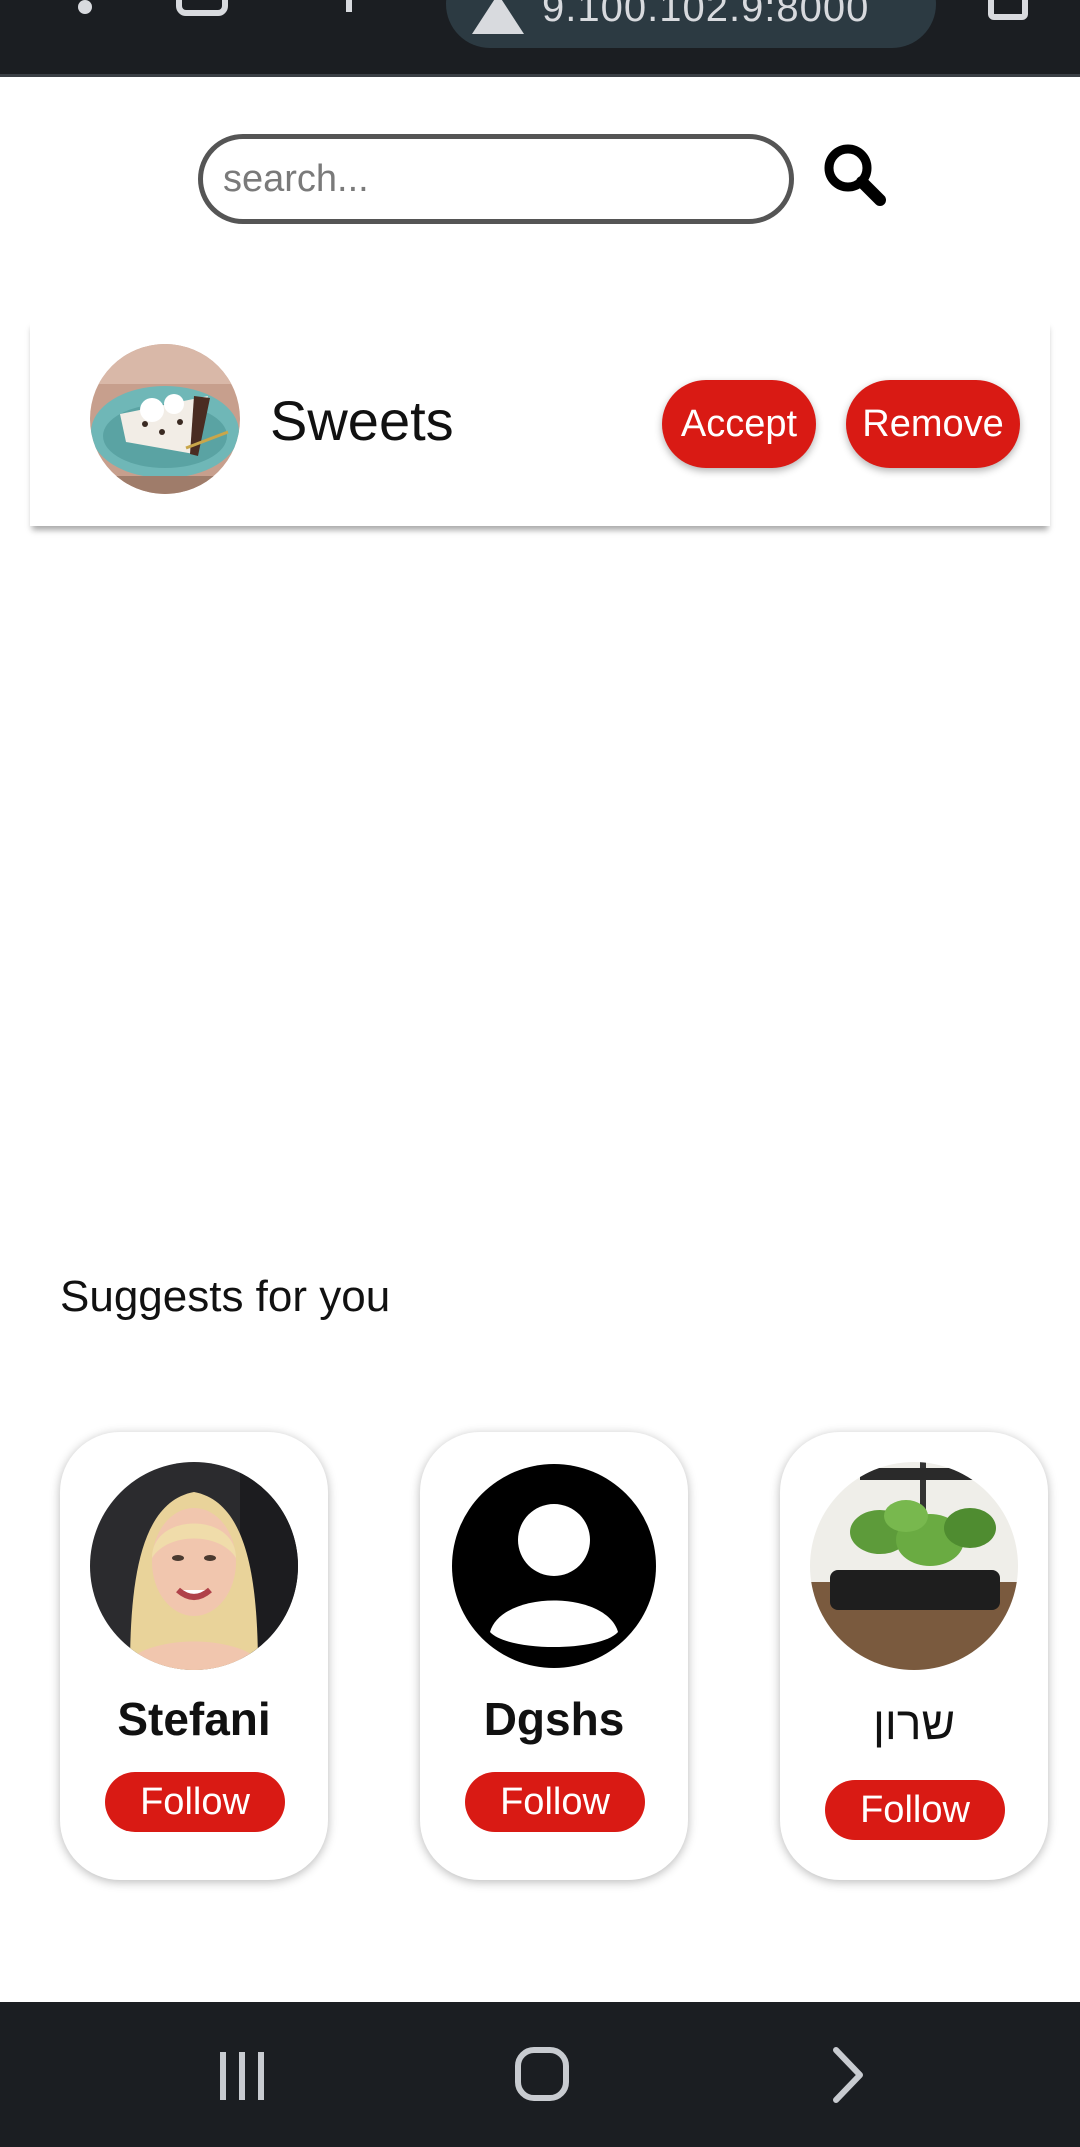  Describe the element at coordinates (194, 1719) in the screenshot. I see `suggestion-name: Stefani` at that location.